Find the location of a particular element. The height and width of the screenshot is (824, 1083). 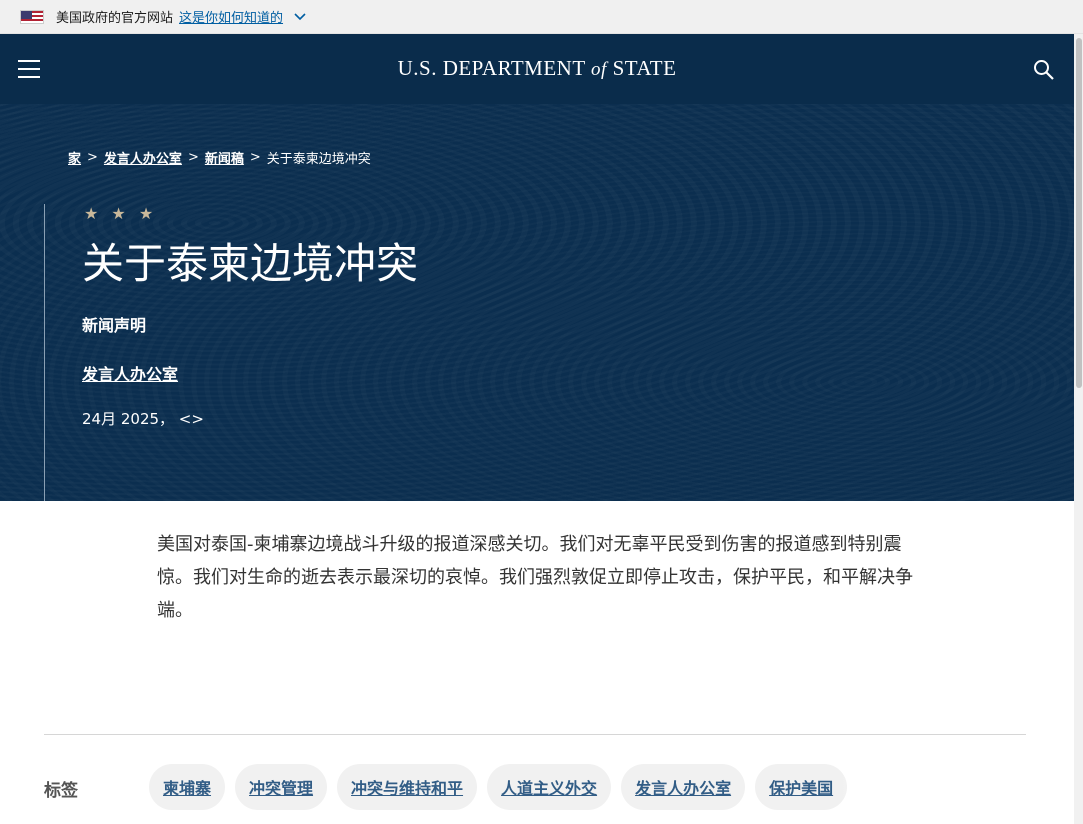

site-header: U.S. DEPARTMENT of STATE is located at coordinates (537, 69).